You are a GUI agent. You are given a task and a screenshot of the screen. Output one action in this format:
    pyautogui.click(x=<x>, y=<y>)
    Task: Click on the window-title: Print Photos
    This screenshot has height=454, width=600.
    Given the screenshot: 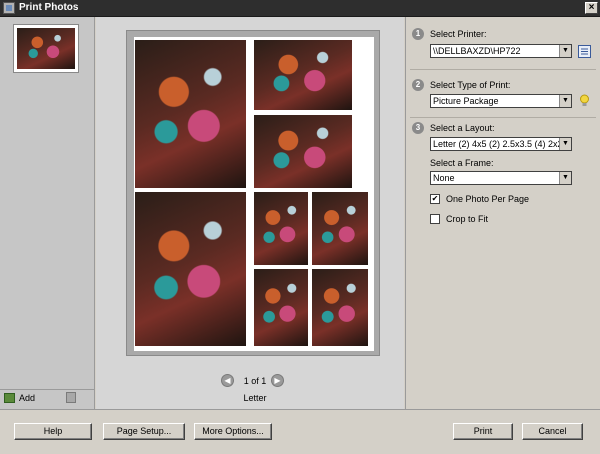 What is the action you would take?
    pyautogui.click(x=49, y=7)
    